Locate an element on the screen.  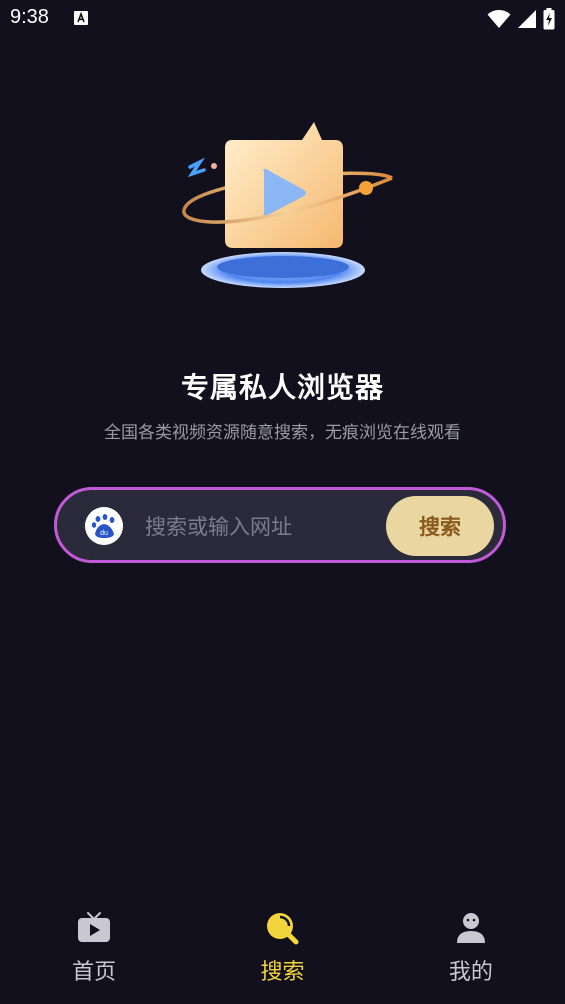
nav-item-profile: 我的 is located at coordinates (471, 952).